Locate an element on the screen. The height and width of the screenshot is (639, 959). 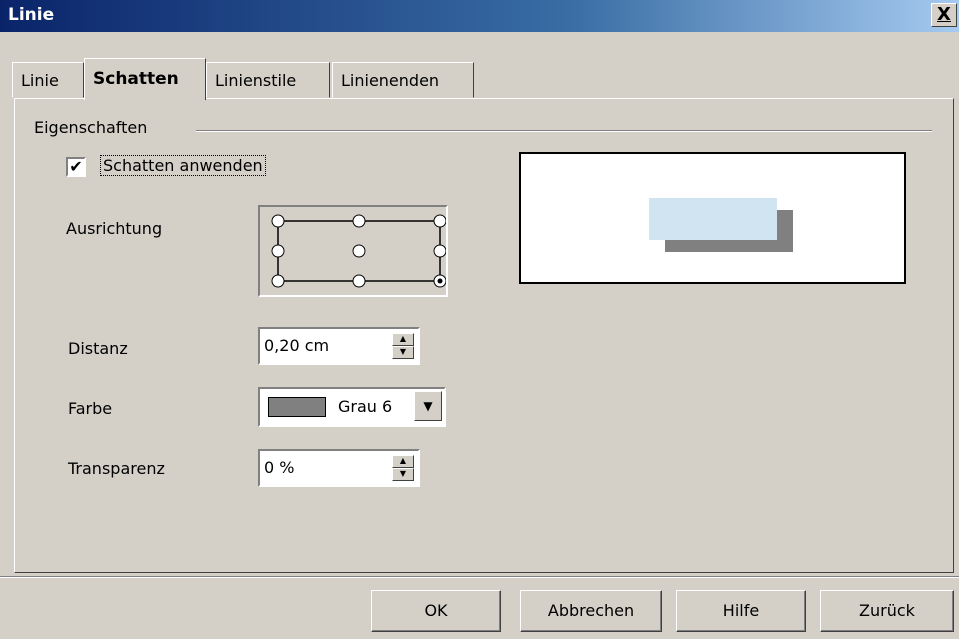
close-button: X is located at coordinates (944, 15).